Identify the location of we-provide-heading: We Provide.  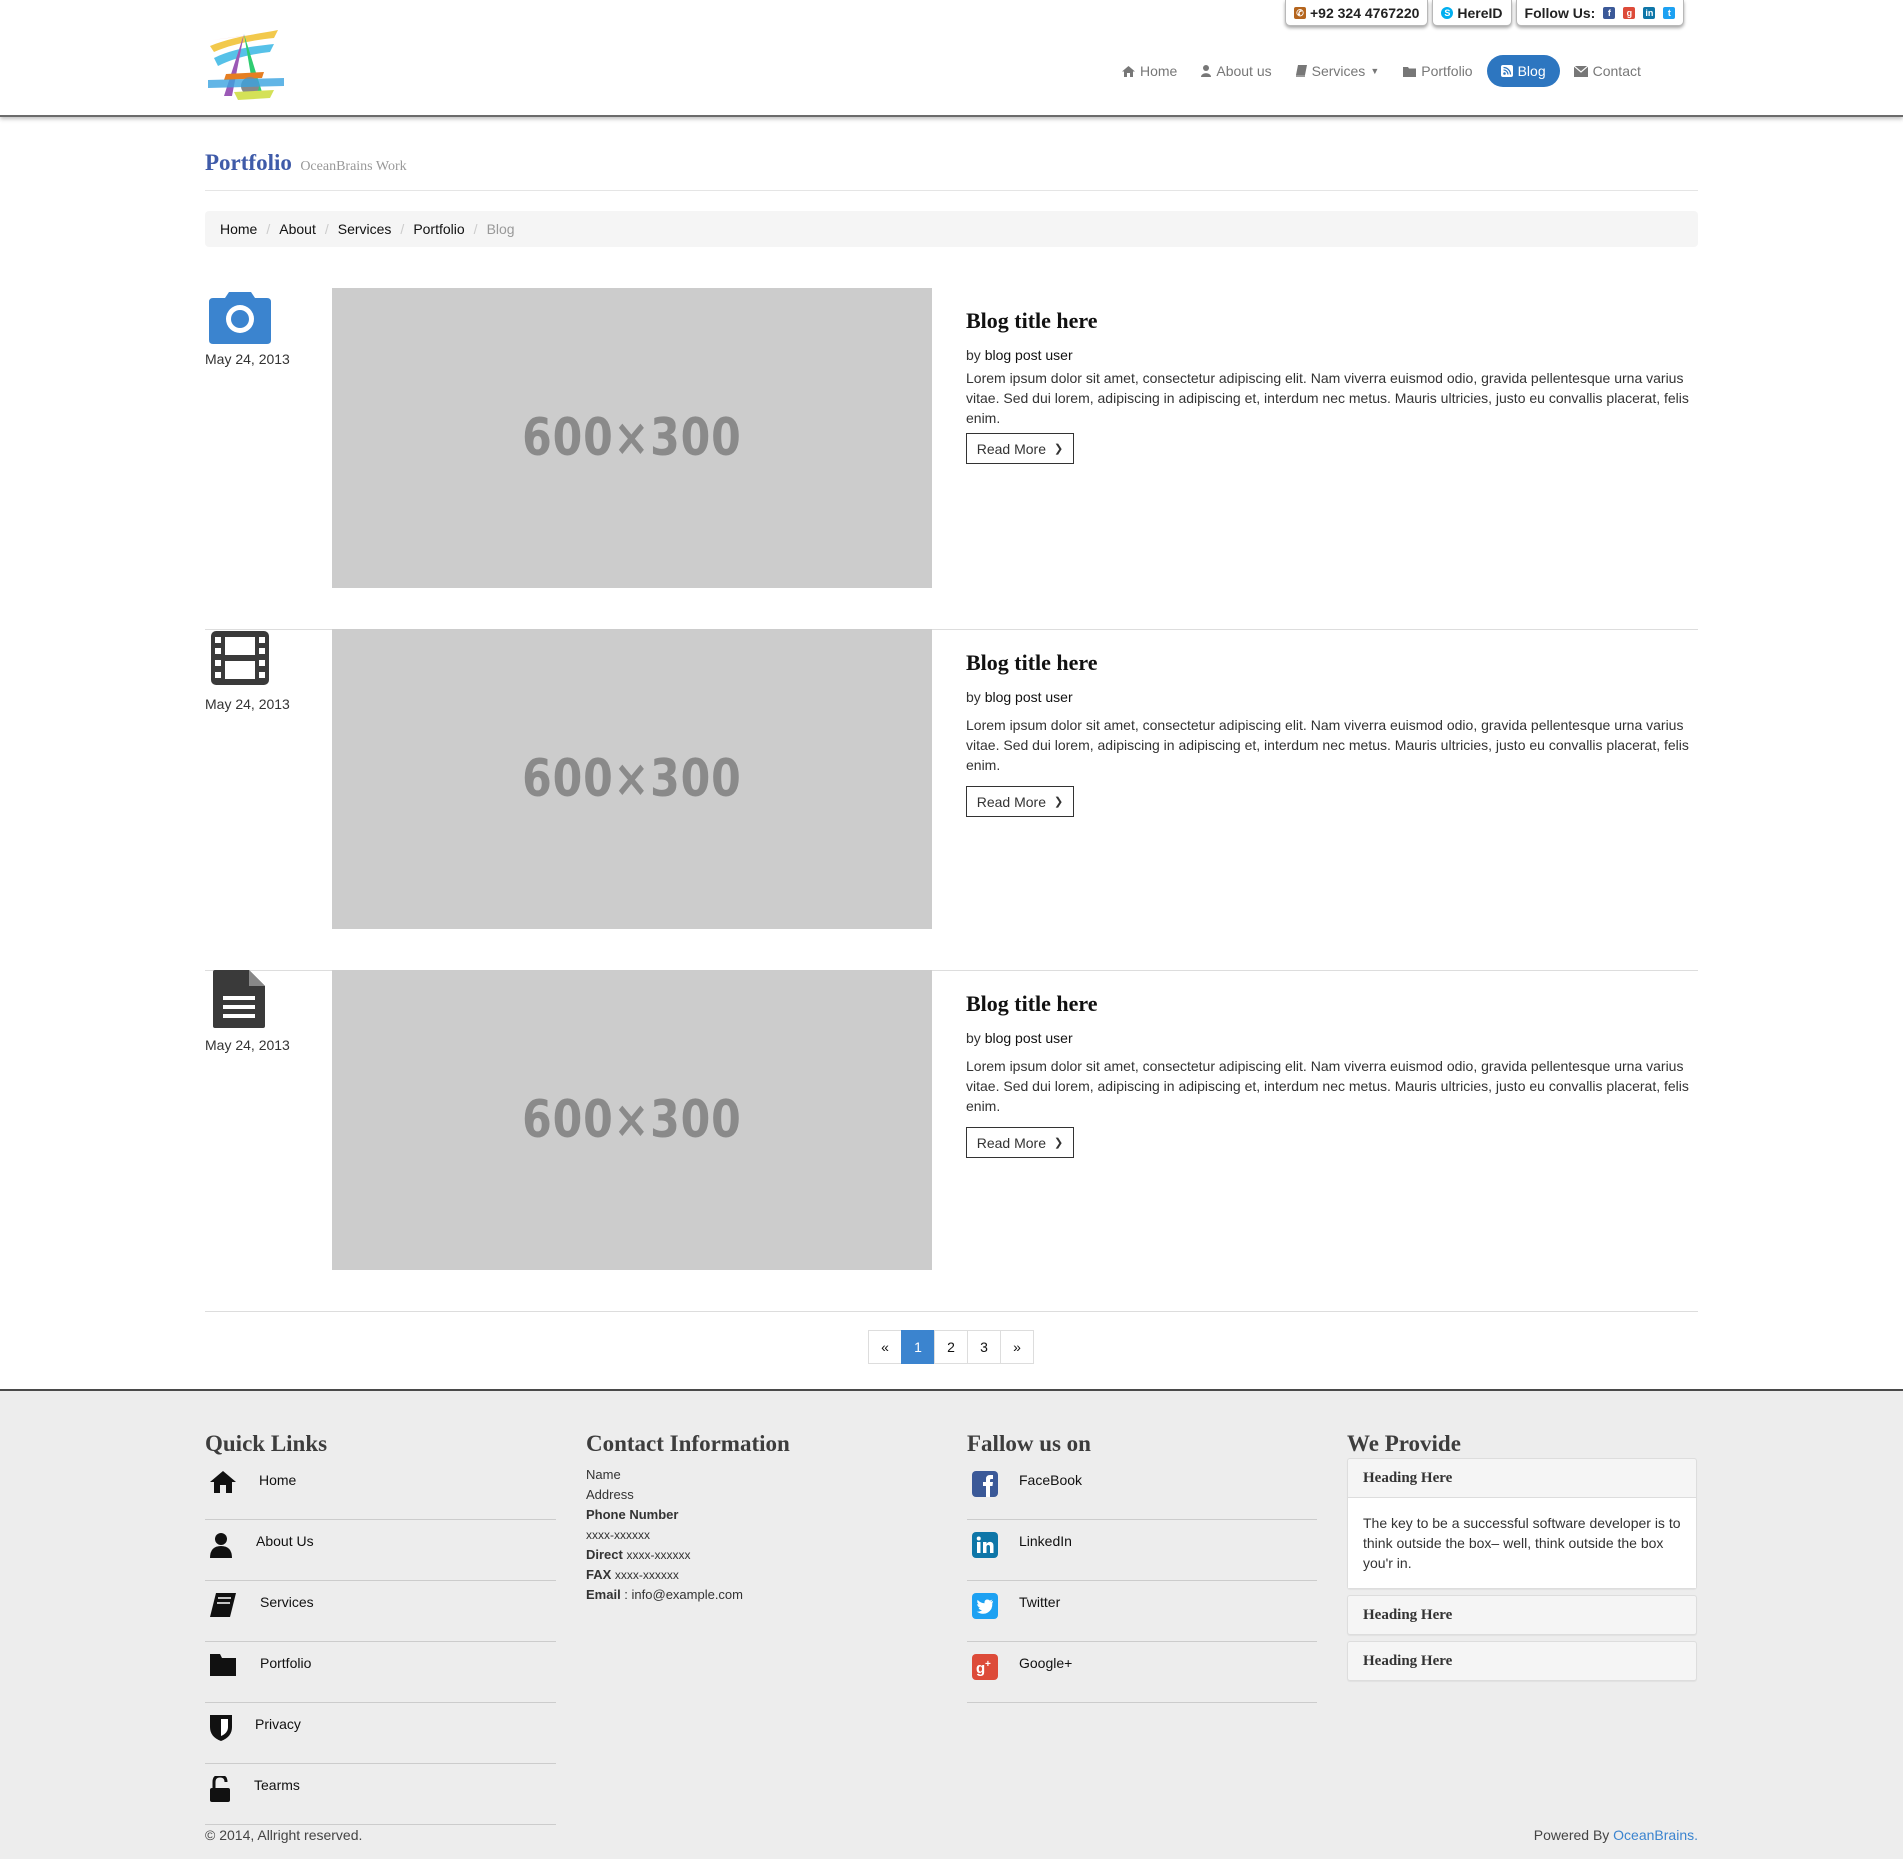
(1404, 1443).